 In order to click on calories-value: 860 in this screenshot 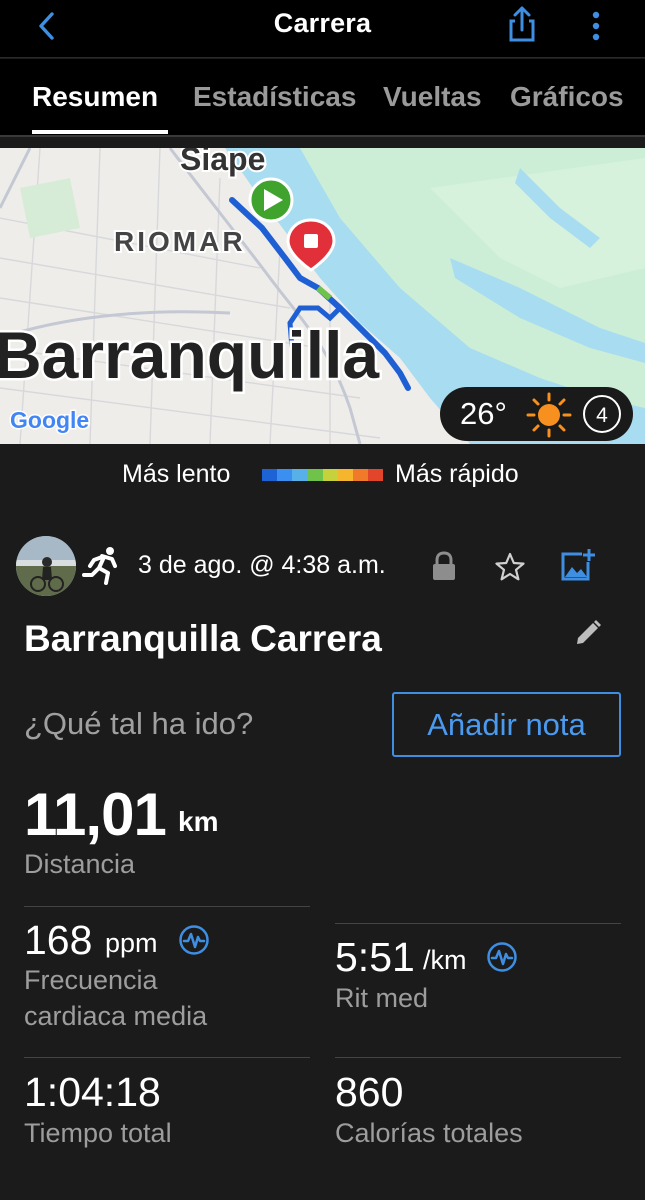, I will do `click(369, 1092)`.